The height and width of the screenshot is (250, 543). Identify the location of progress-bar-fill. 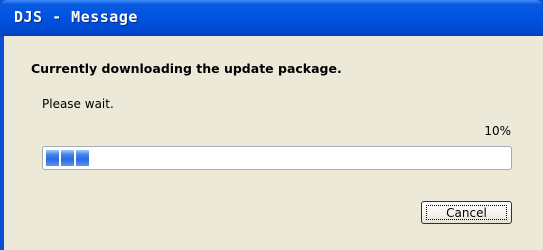
(67, 158).